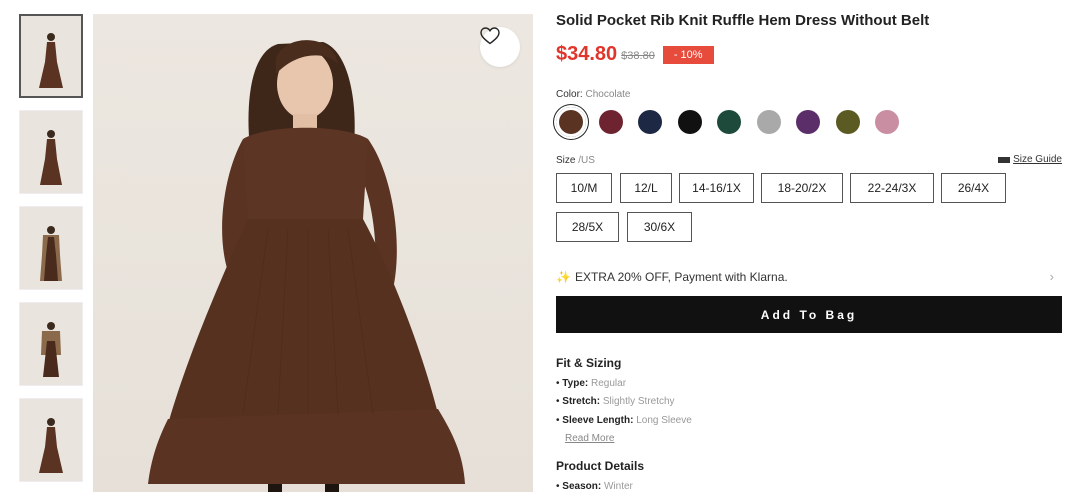 The width and height of the screenshot is (1080, 492). What do you see at coordinates (575, 383) in the screenshot?
I see `attr-key: Type:` at bounding box center [575, 383].